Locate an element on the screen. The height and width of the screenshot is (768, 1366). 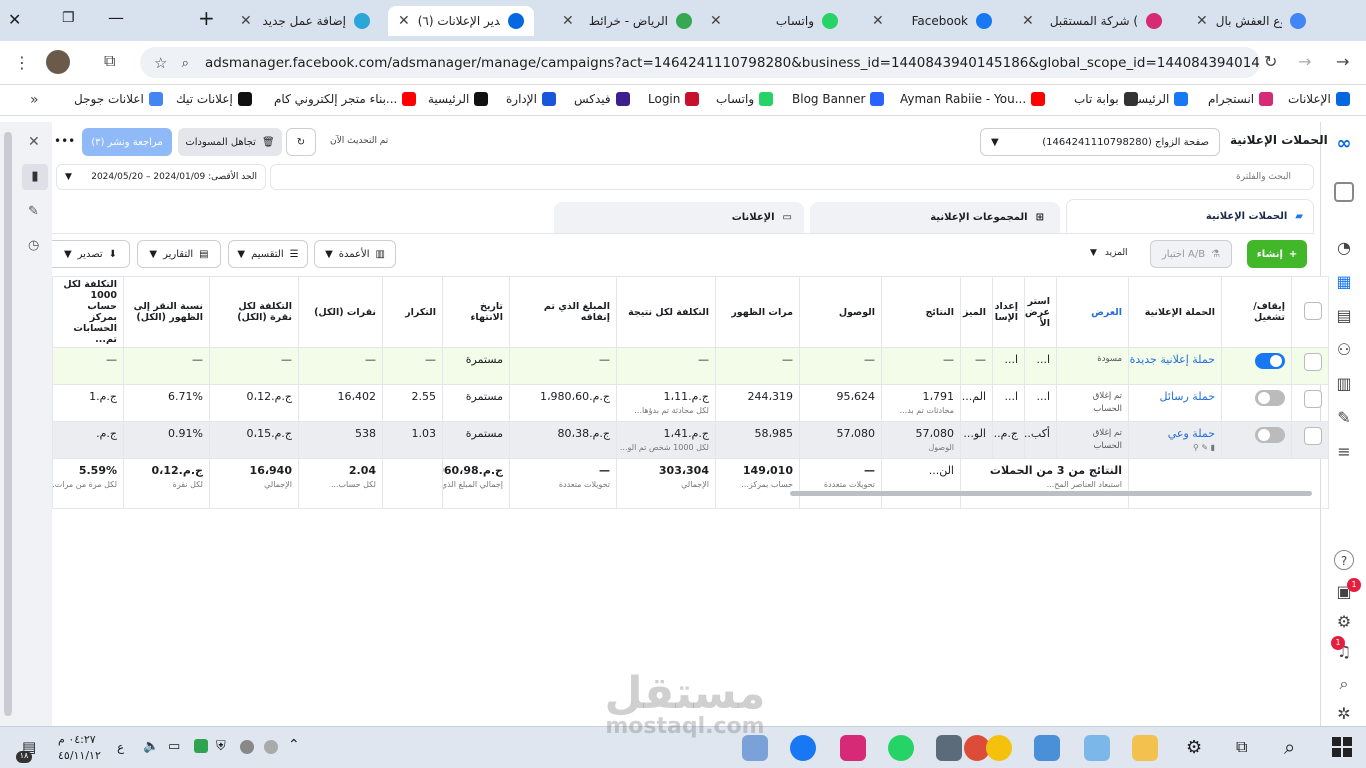
settings-gear-icon: ⚙ is located at coordinates (1344, 622).